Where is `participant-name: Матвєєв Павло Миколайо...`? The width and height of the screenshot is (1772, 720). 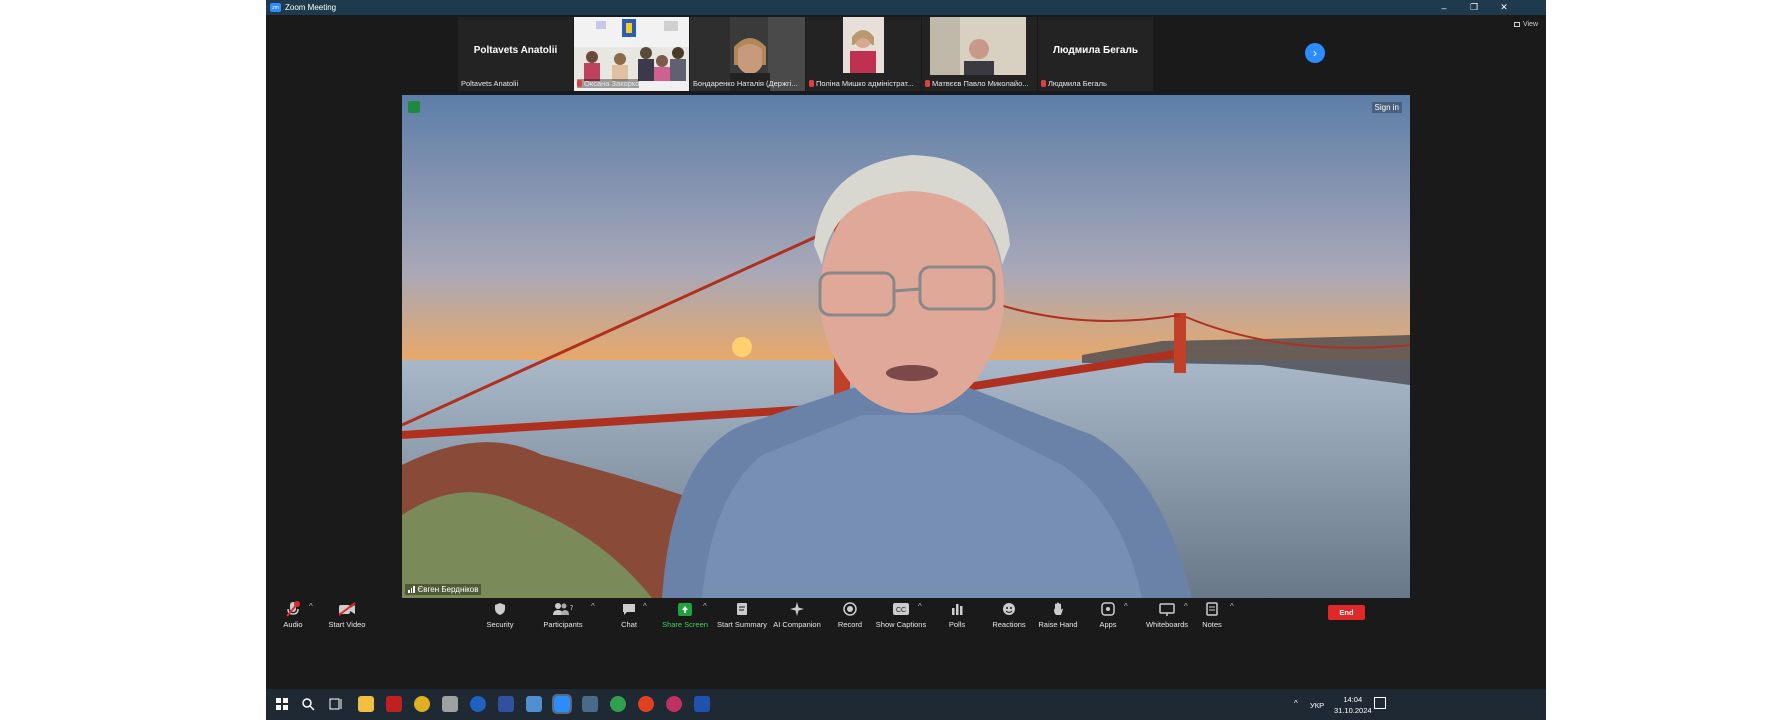
participant-name: Матвєєв Павло Миколайо... is located at coordinates (977, 83).